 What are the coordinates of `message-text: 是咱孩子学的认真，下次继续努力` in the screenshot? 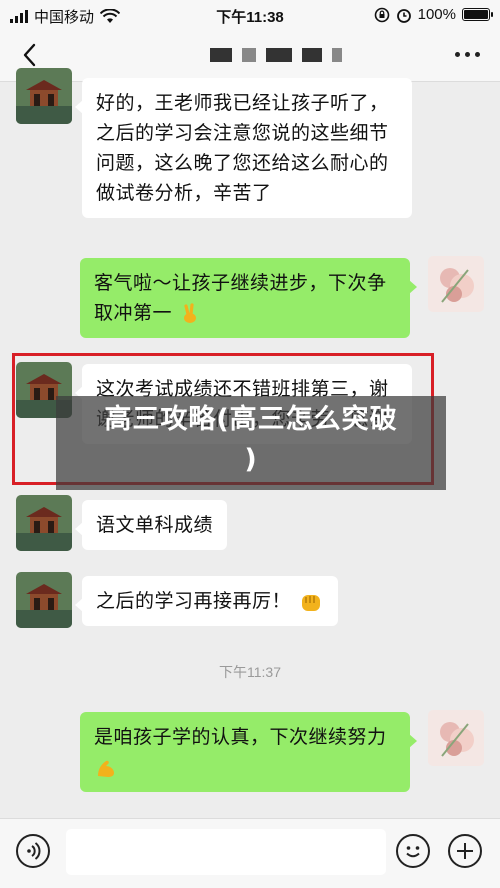 It's located at (240, 737).